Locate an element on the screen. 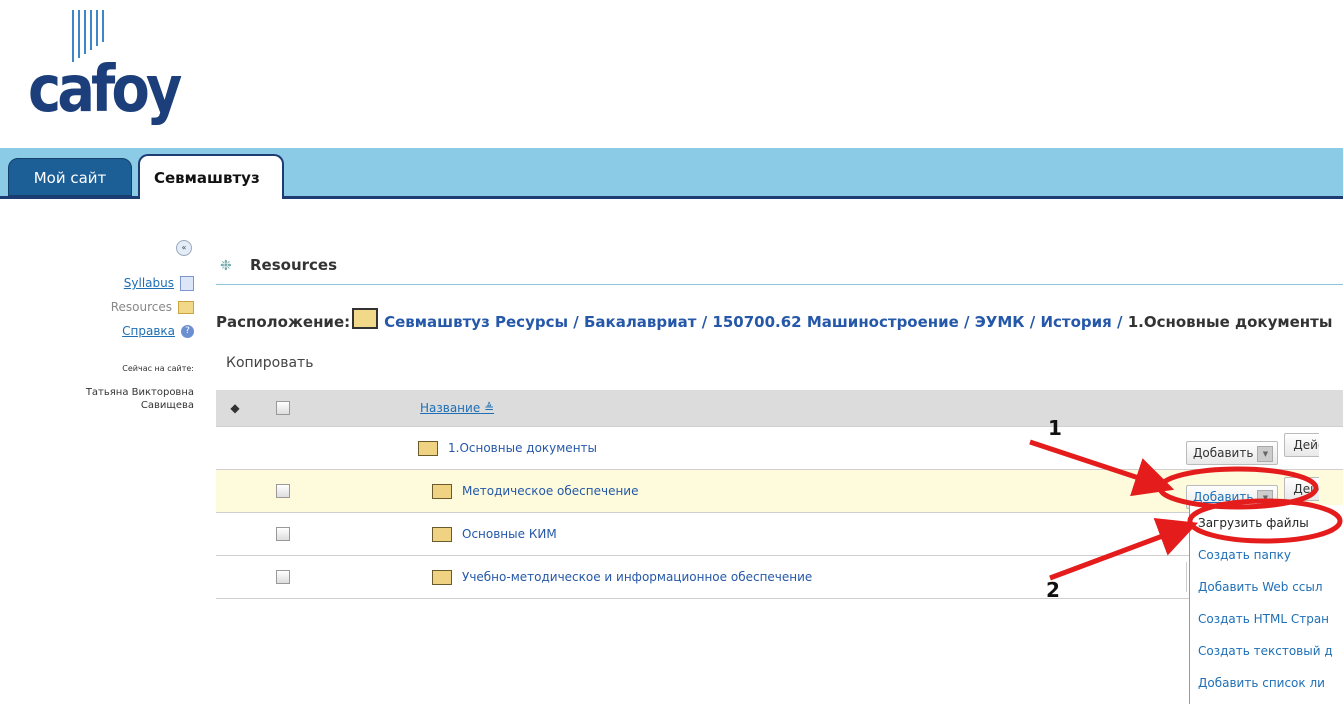  logo: cafoy is located at coordinates (105, 67).